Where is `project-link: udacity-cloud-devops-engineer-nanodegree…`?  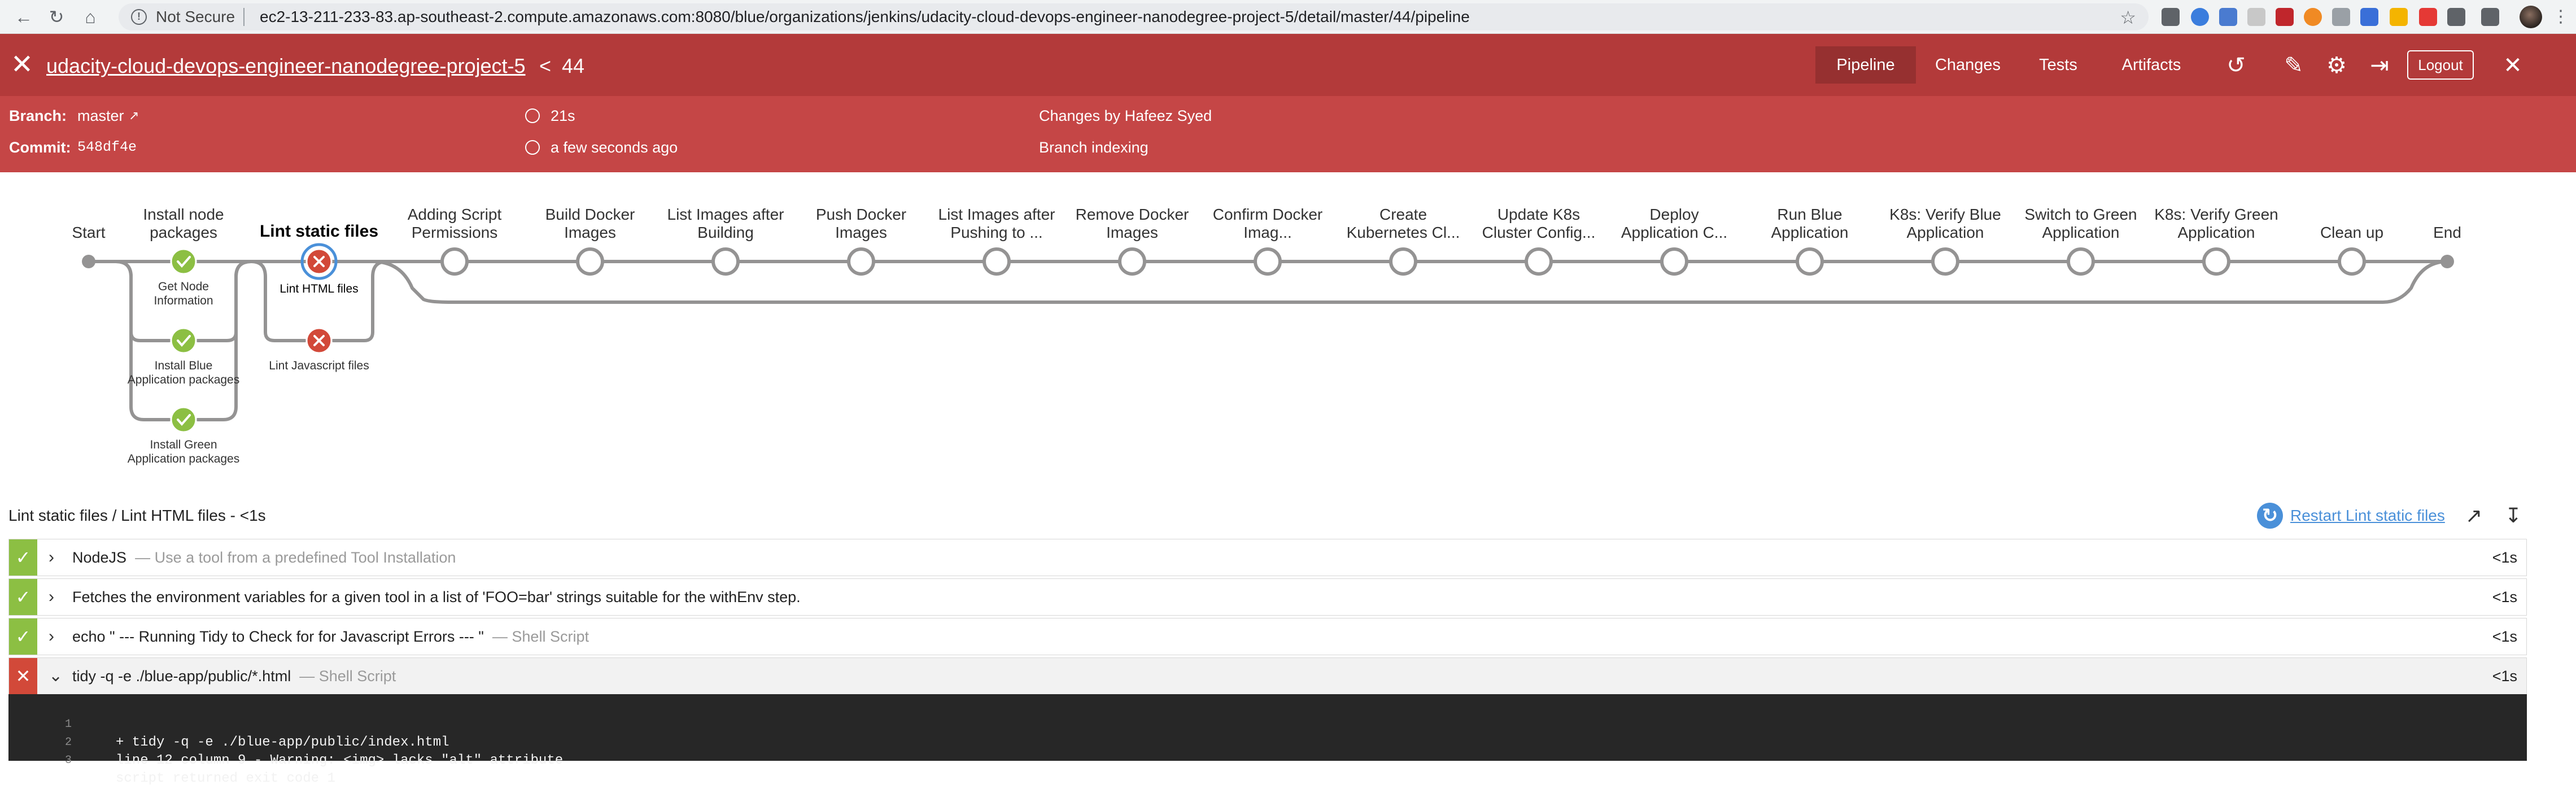
project-link: udacity-cloud-devops-engineer-nanodegree… is located at coordinates (286, 66).